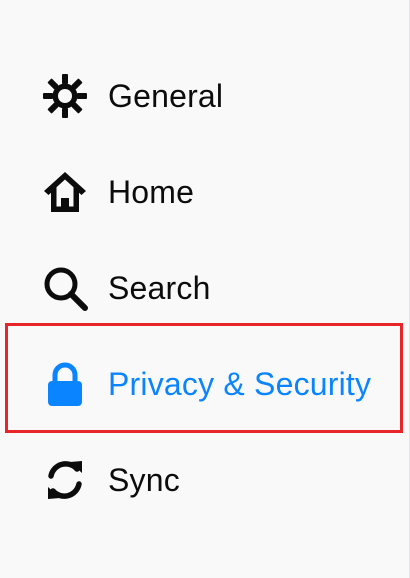 This screenshot has height=578, width=410. Describe the element at coordinates (240, 383) in the screenshot. I see `sidebar-item-label: Privacy & Security` at that location.